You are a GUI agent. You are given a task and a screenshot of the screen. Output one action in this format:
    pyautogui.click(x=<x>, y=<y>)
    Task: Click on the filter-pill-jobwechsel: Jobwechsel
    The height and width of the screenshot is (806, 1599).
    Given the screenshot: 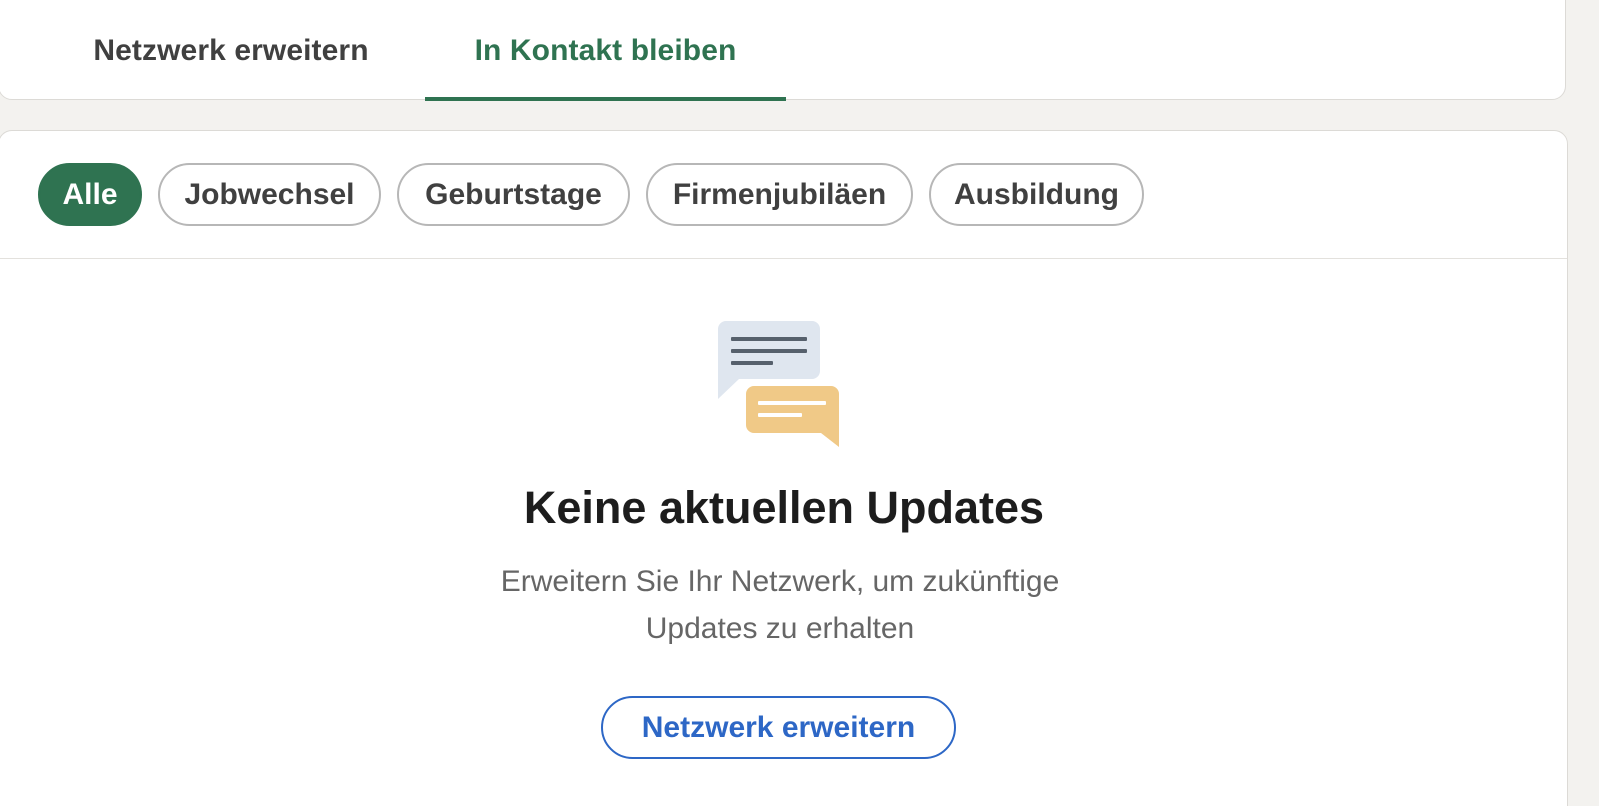 What is the action you would take?
    pyautogui.click(x=269, y=194)
    